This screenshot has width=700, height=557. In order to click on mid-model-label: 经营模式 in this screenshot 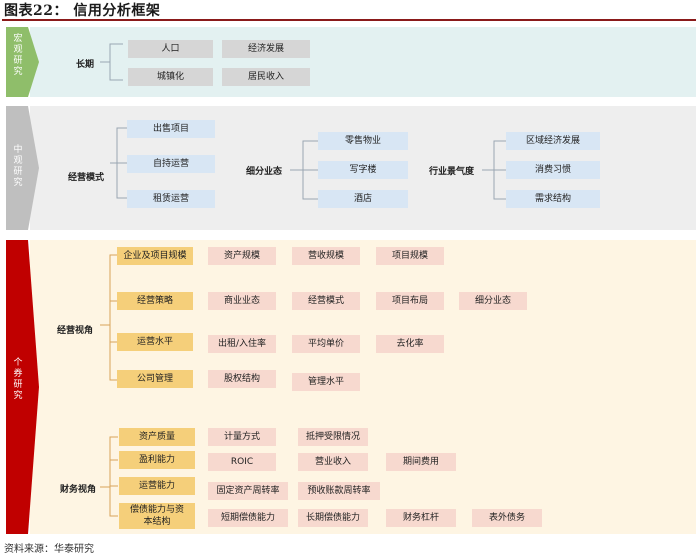, I will do `click(86, 178)`.